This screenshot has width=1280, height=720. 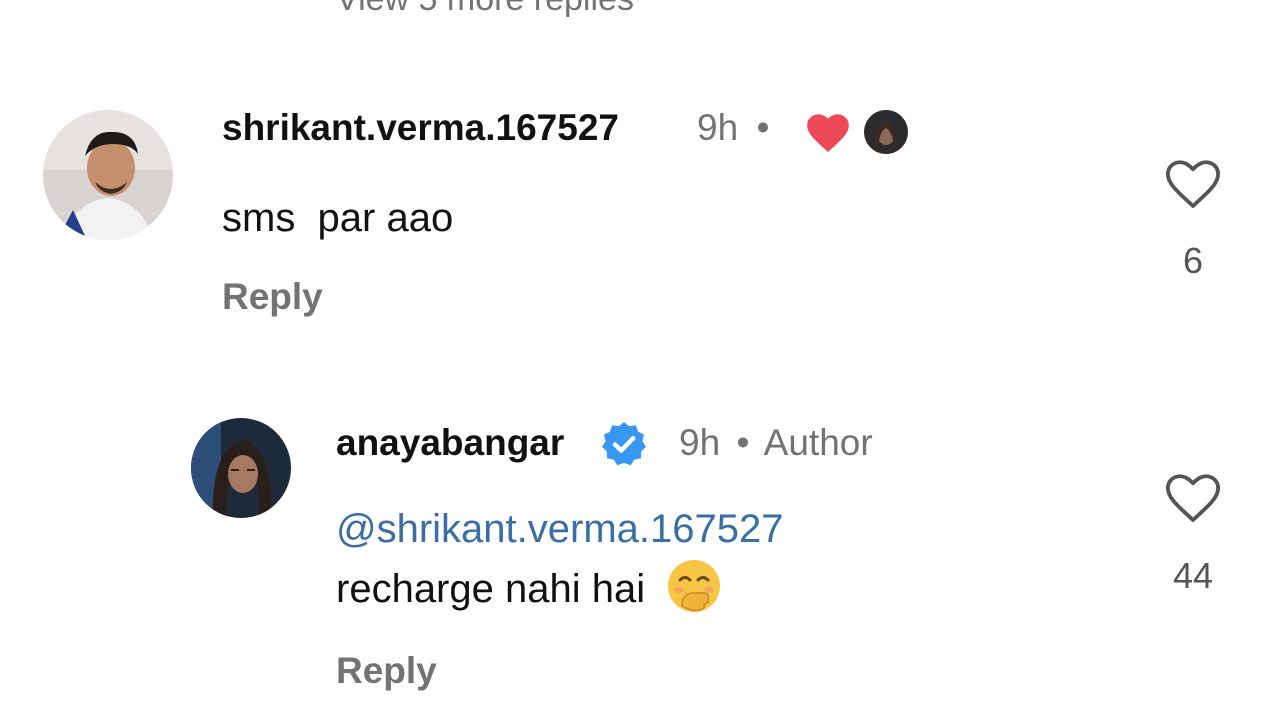 What do you see at coordinates (485, 9) in the screenshot?
I see `view-more-replies-link: View 5 more replies` at bounding box center [485, 9].